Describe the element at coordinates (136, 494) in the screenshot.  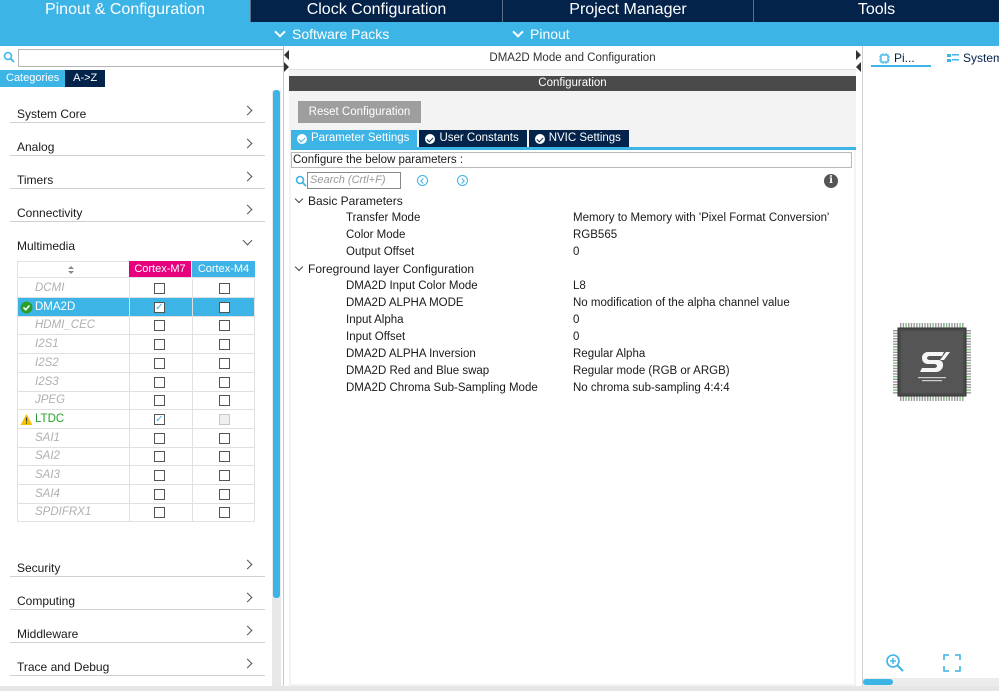
I see `peripheral-row-sai4: SAI4` at that location.